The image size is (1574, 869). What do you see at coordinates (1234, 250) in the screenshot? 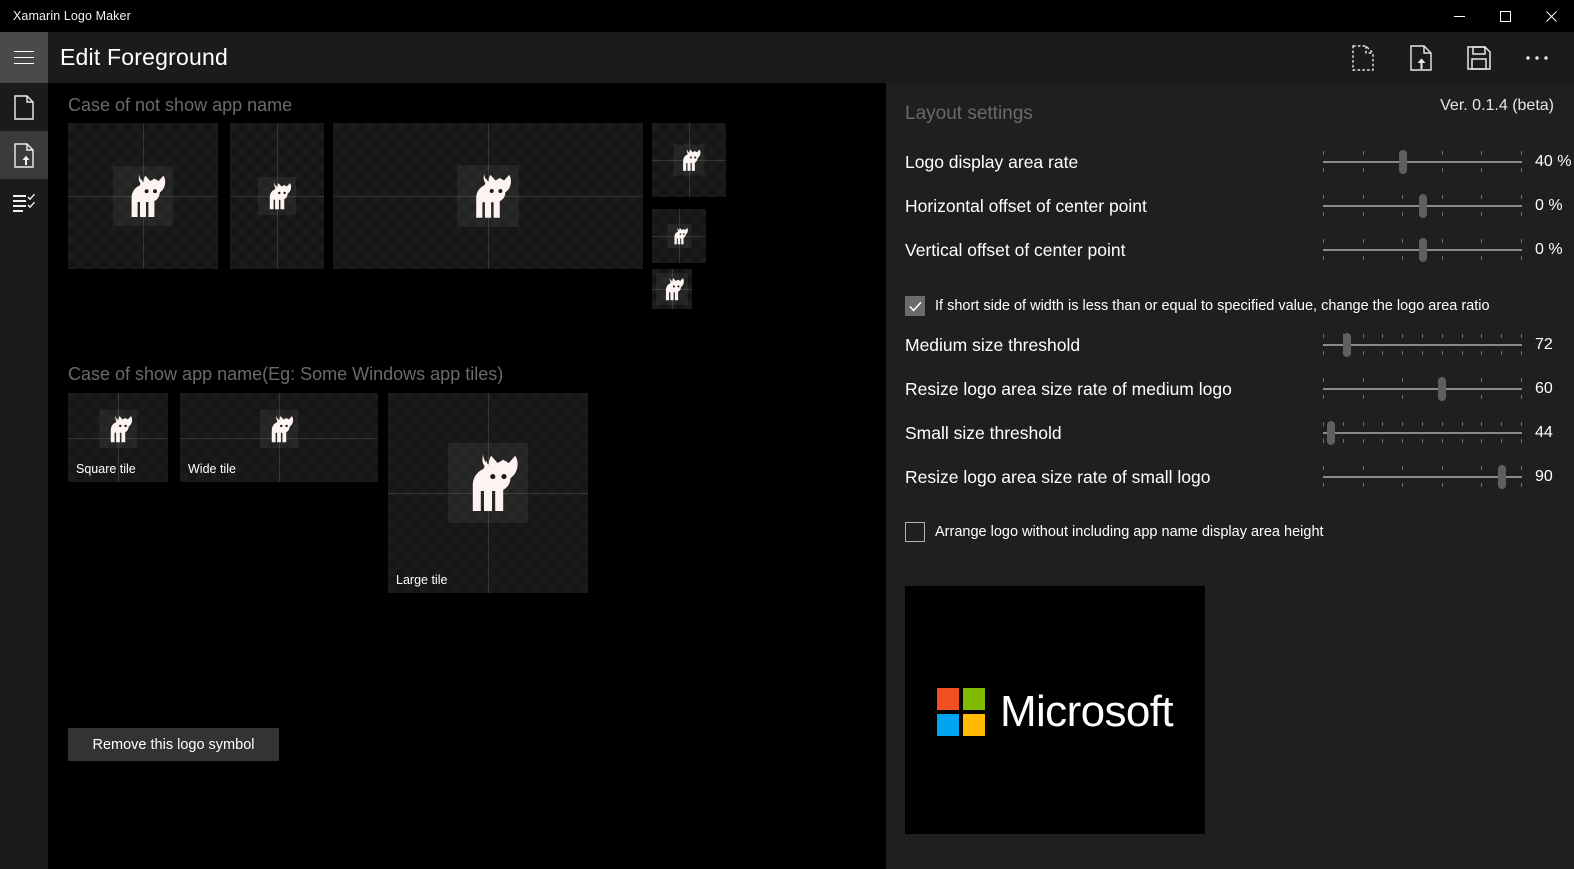
I see `setting-vertical-offset: Vertical offset of center point 0 %` at bounding box center [1234, 250].